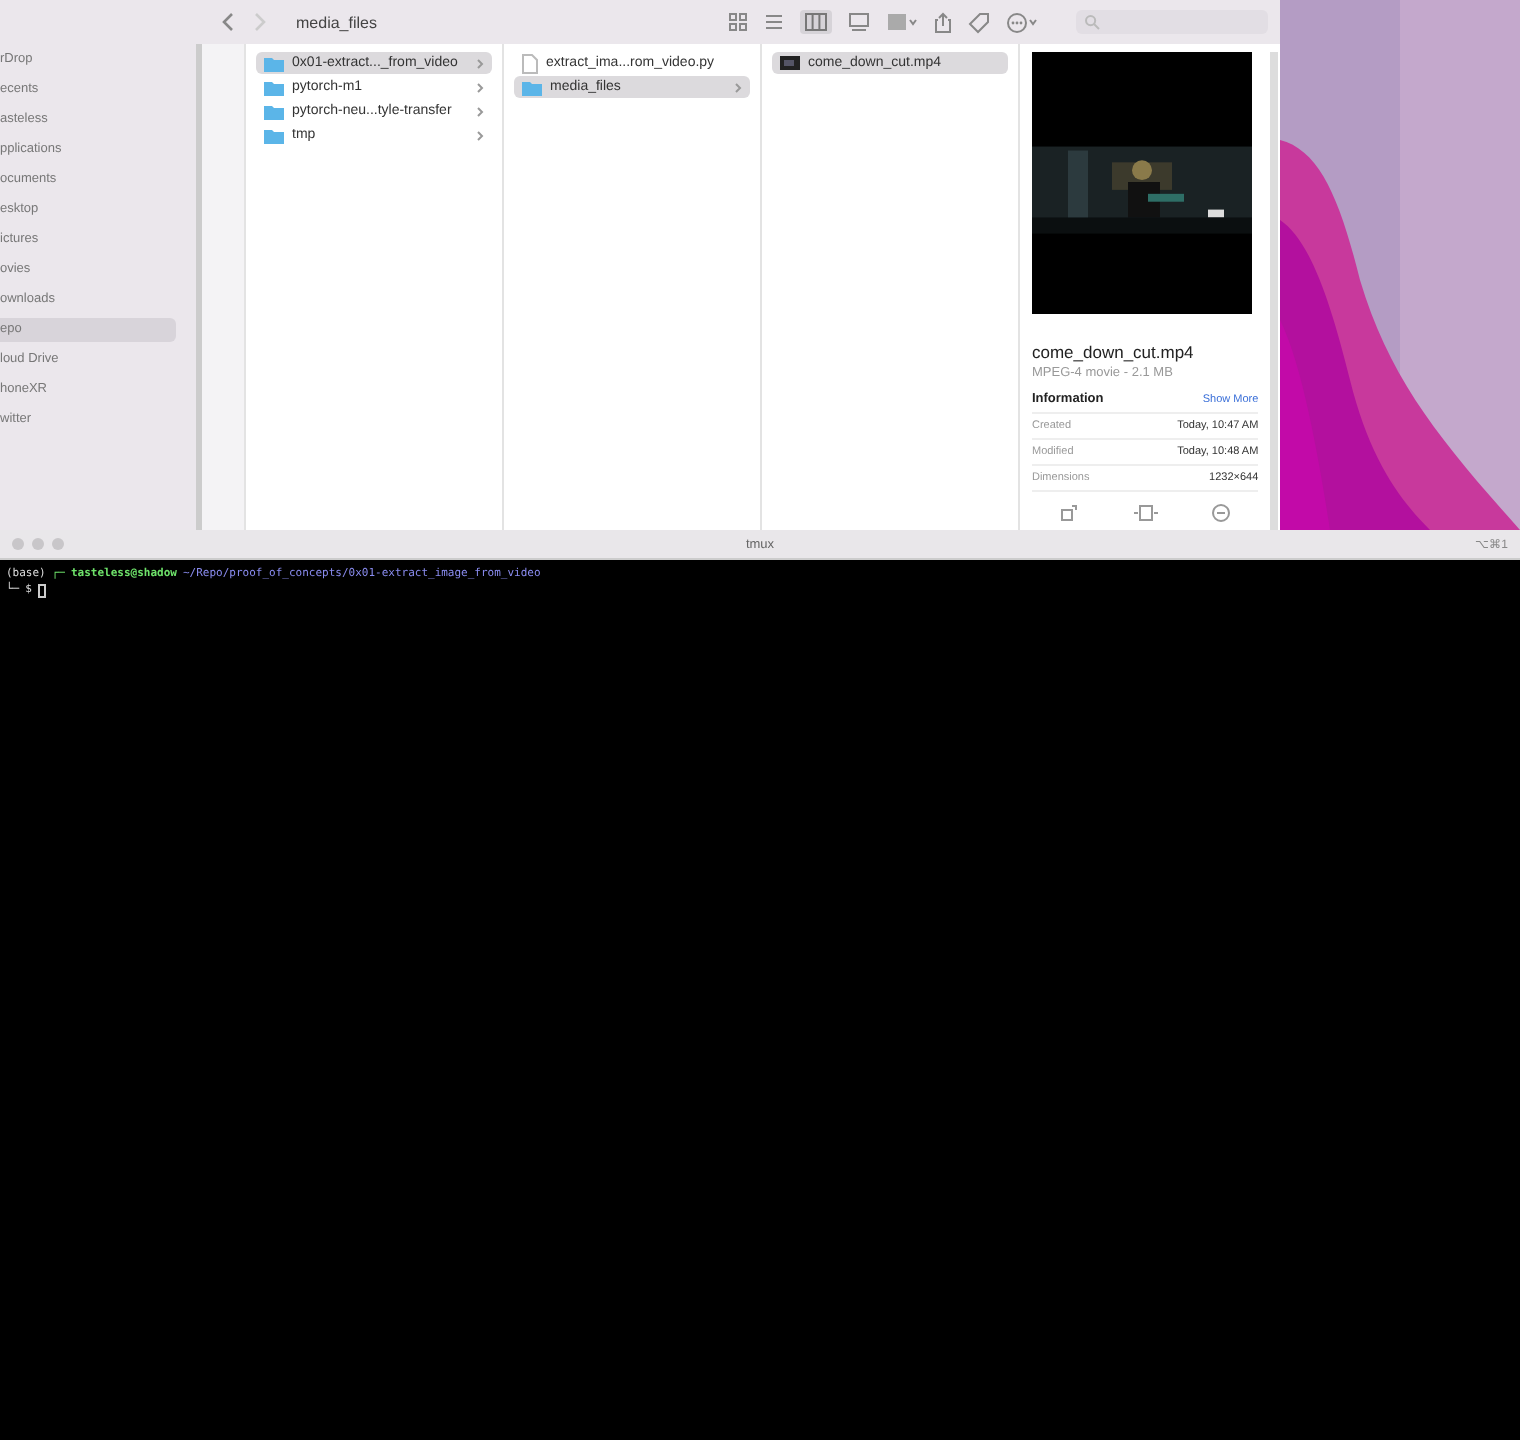 Image resolution: width=1520 pixels, height=1440 pixels. Describe the element at coordinates (902, 22) in the screenshot. I see `group-icon` at that location.